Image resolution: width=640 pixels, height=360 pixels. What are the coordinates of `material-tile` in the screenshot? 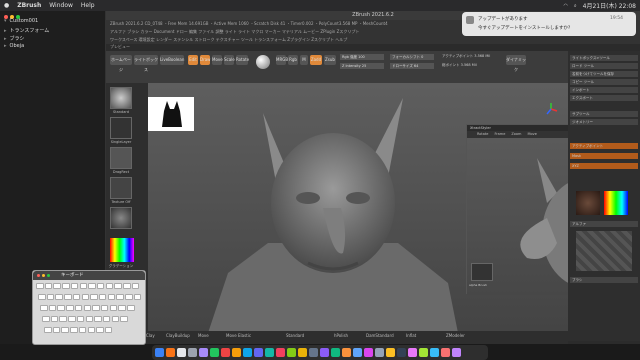 It's located at (121, 218).